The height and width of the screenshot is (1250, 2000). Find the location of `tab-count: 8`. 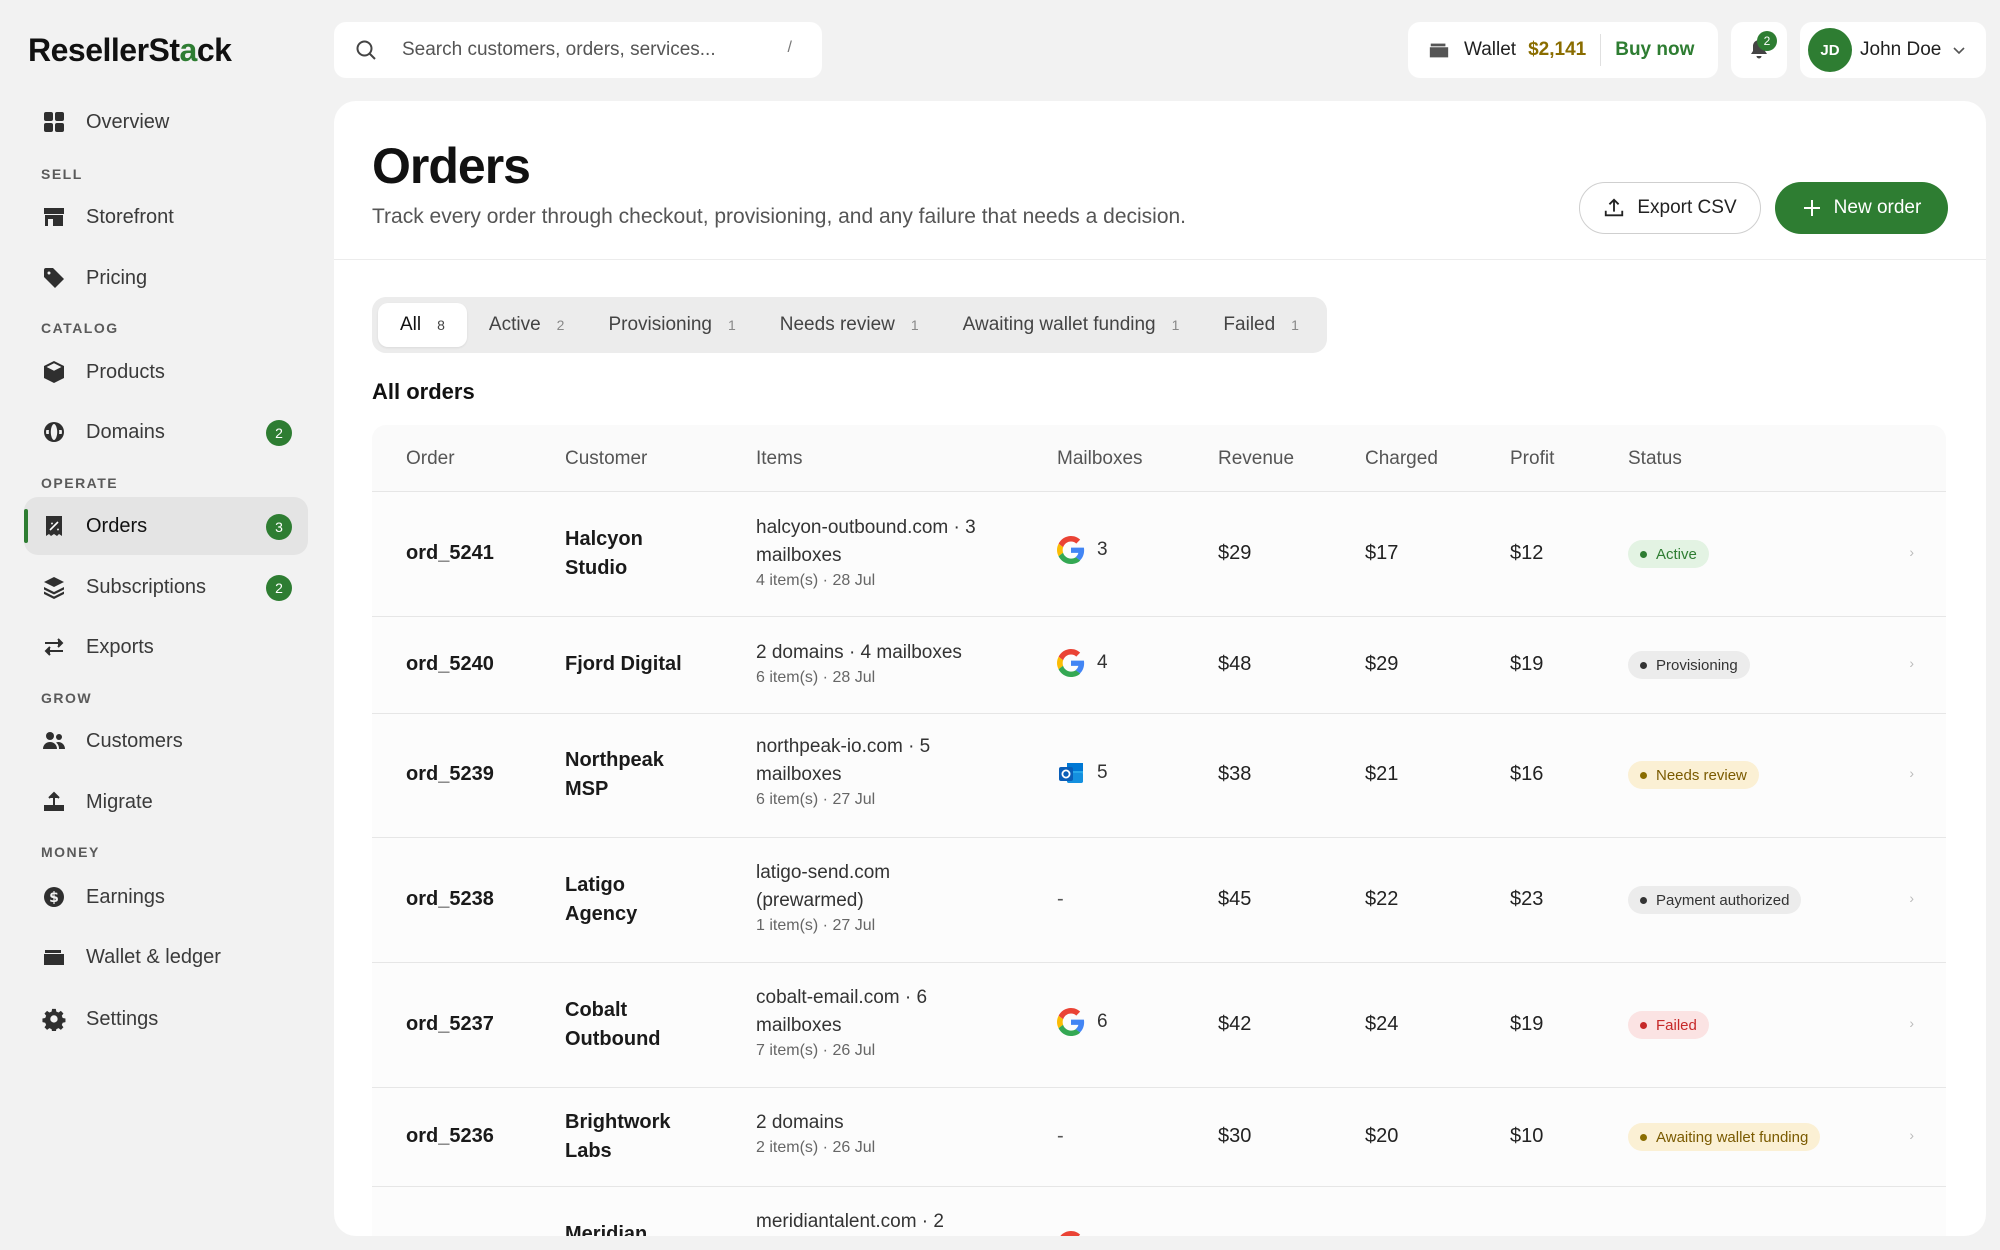

tab-count: 8 is located at coordinates (441, 325).